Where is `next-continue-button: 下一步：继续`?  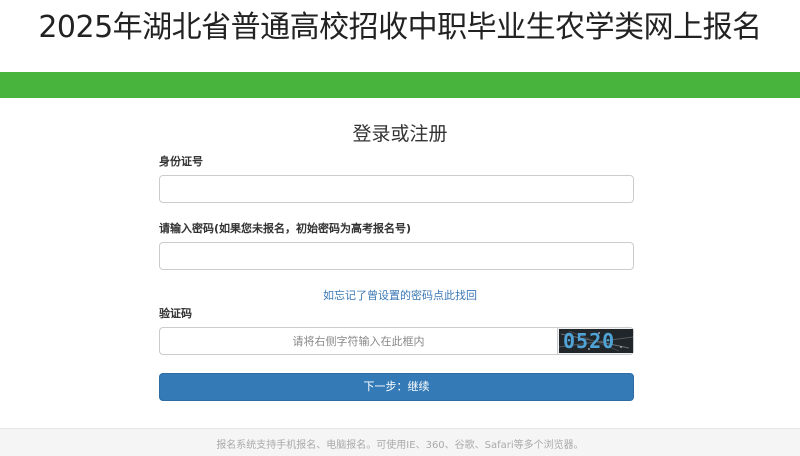
next-continue-button: 下一步：继续 is located at coordinates (396, 387).